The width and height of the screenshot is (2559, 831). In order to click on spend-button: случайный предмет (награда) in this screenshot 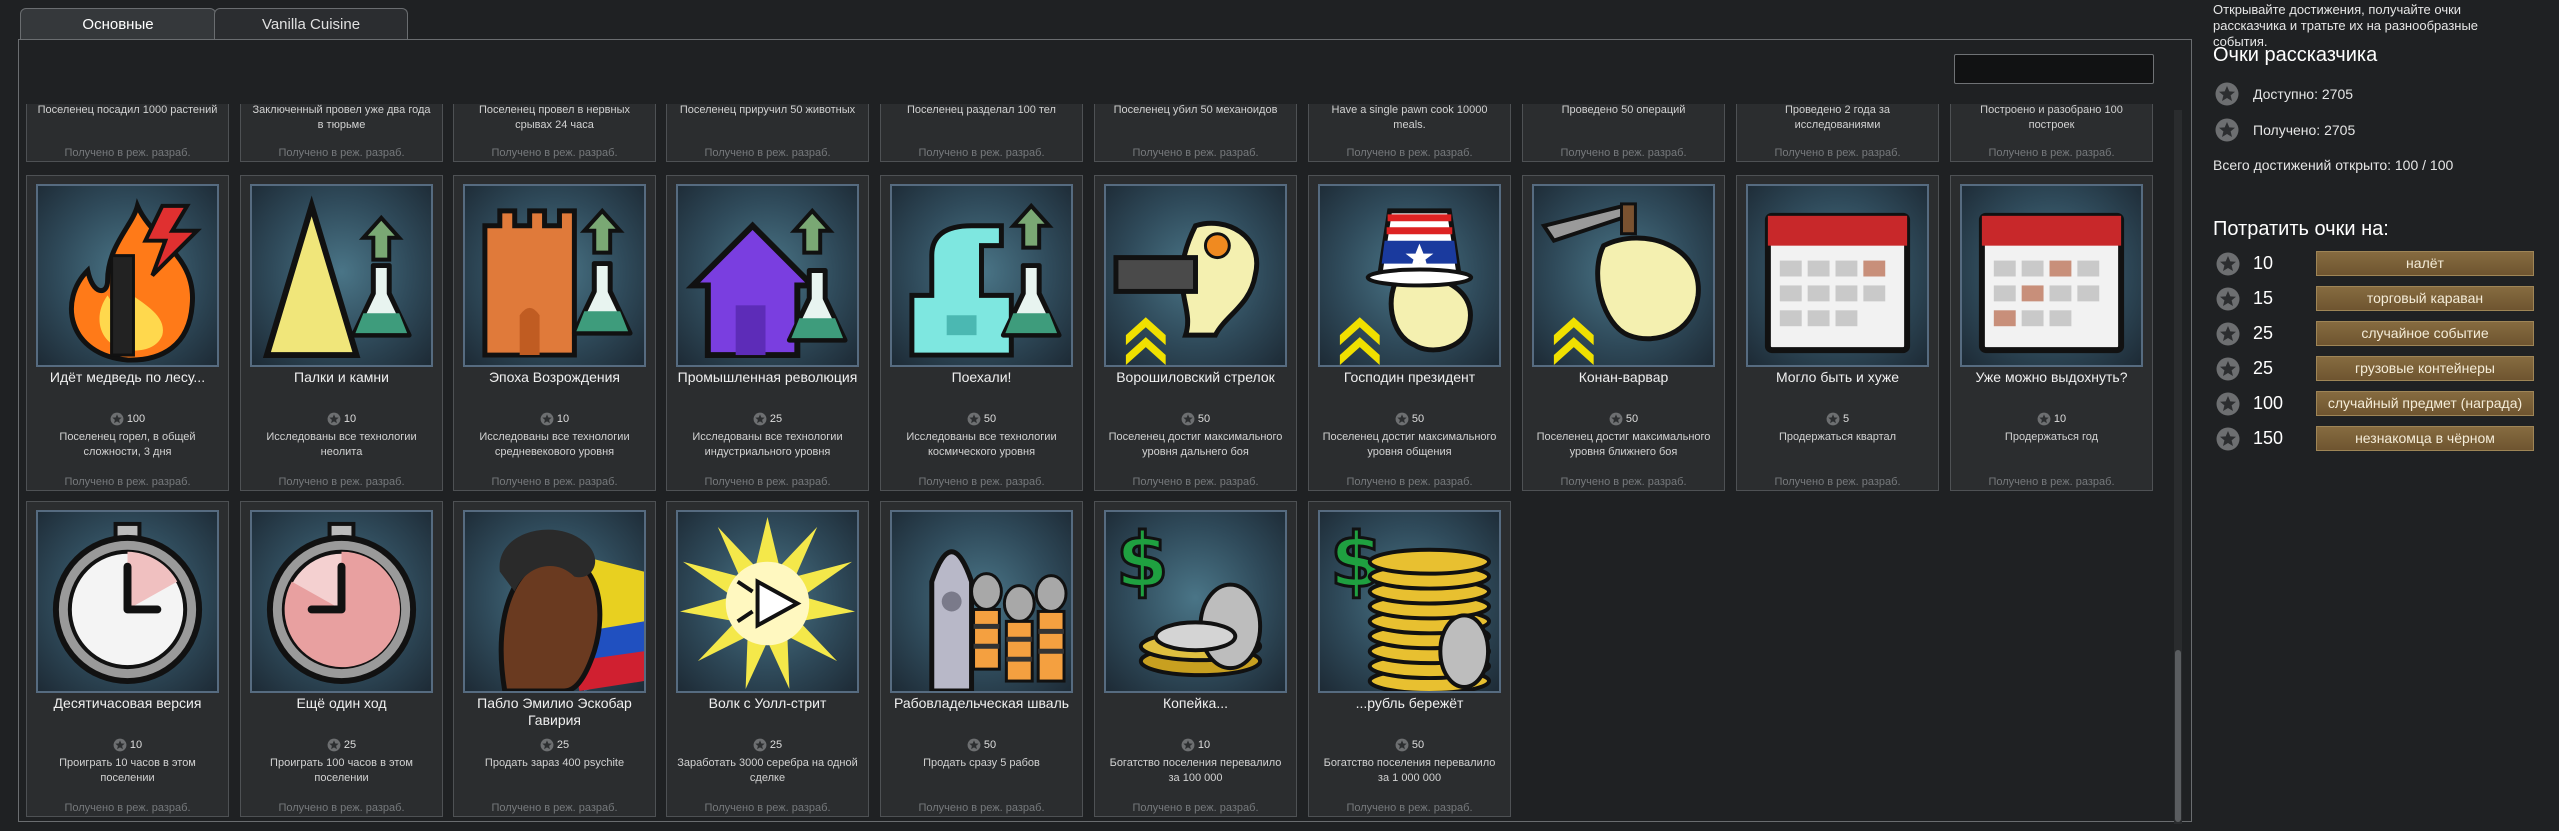, I will do `click(2425, 403)`.